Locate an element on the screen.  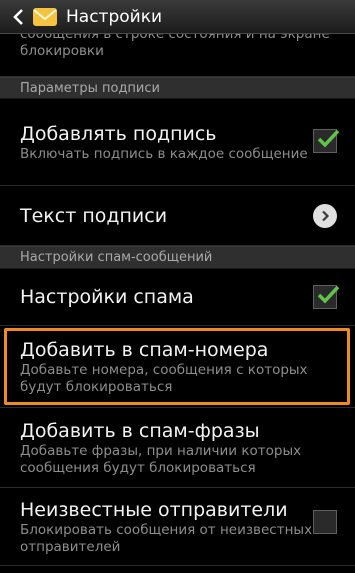
item-title: Настройки спама is located at coordinates (107, 297).